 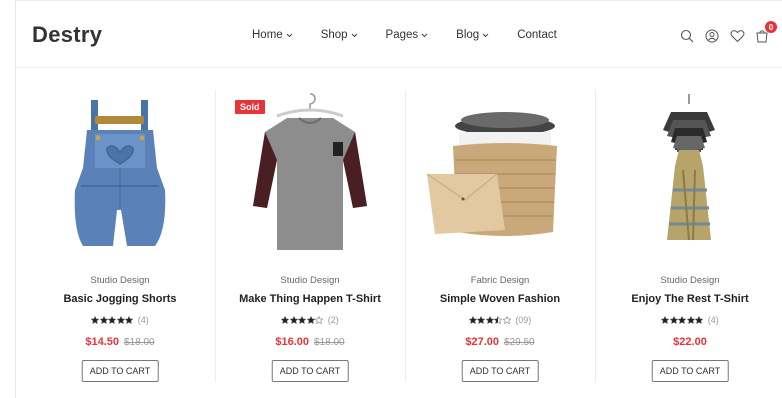 I want to click on nav-item-label: Home, so click(x=267, y=35).